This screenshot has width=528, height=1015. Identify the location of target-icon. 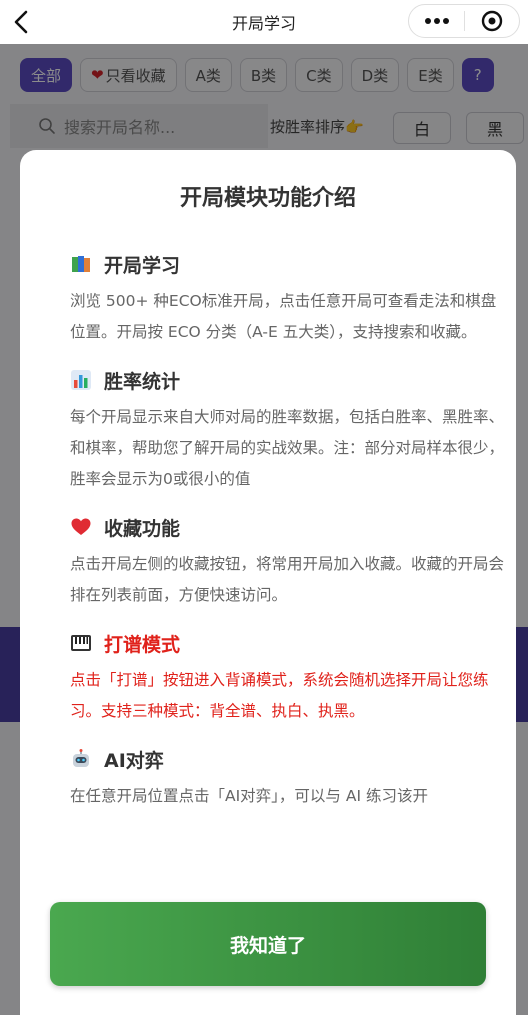
(492, 21).